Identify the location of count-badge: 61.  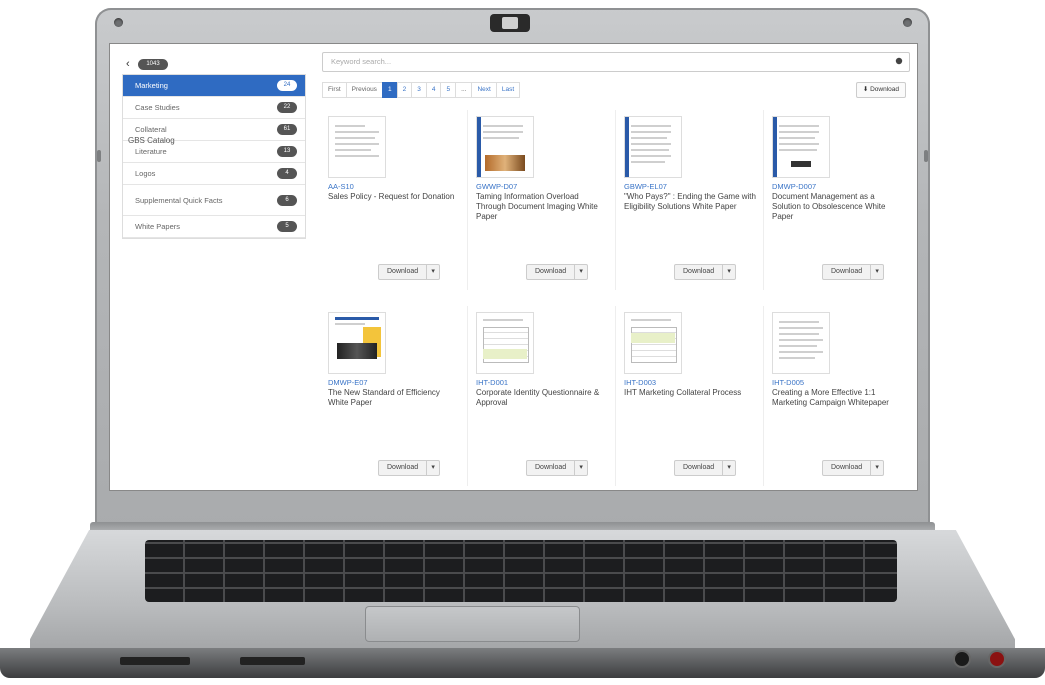
(287, 129).